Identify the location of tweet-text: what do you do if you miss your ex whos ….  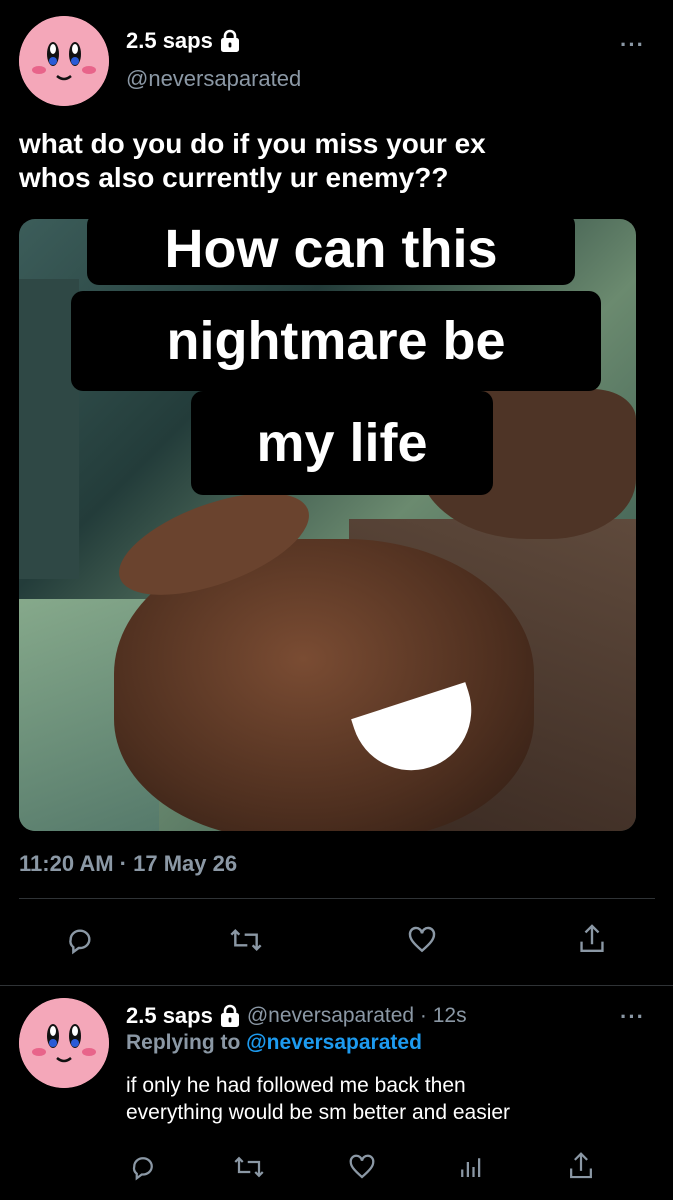
(252, 161).